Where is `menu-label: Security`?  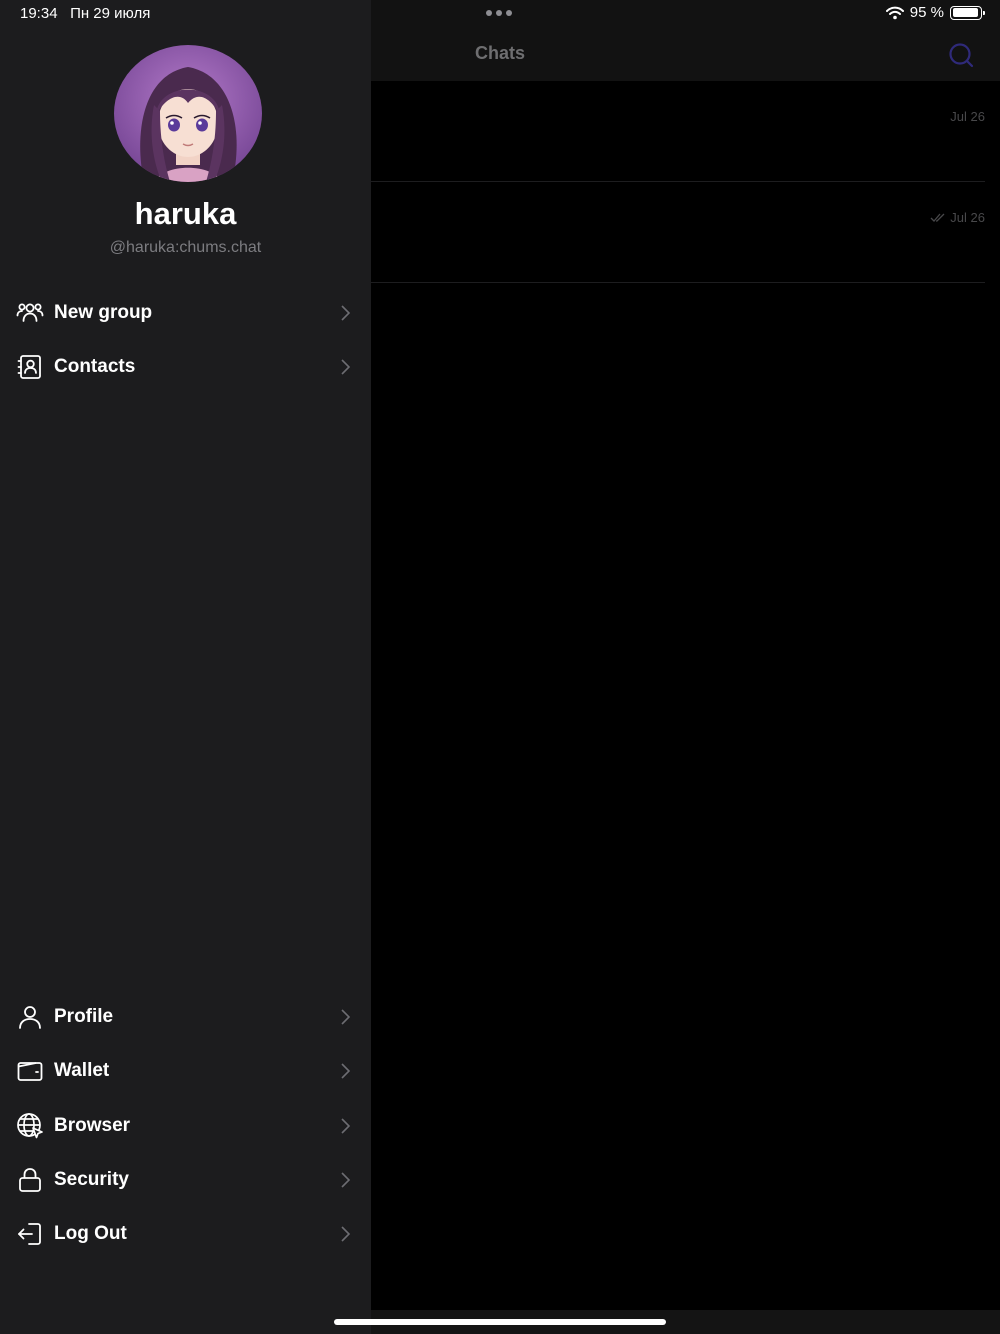
menu-label: Security is located at coordinates (91, 1179).